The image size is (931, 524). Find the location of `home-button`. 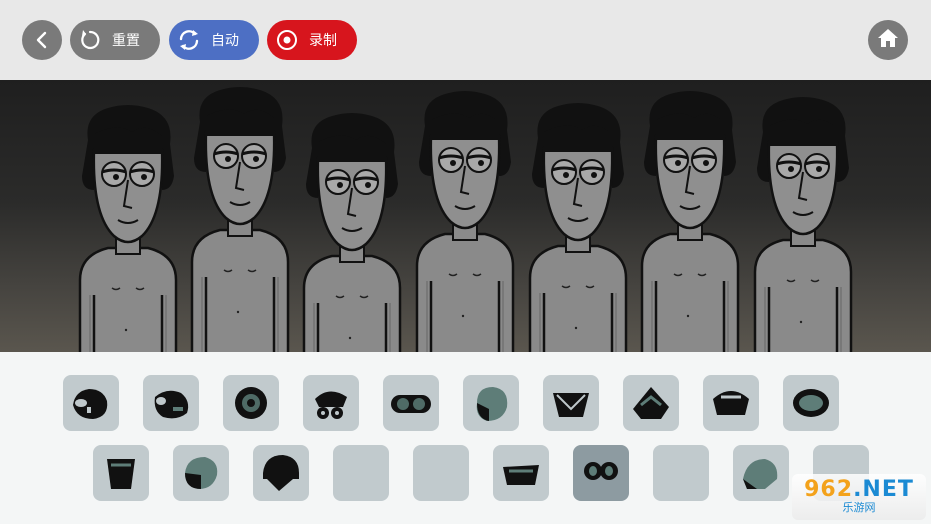

home-button is located at coordinates (888, 40).